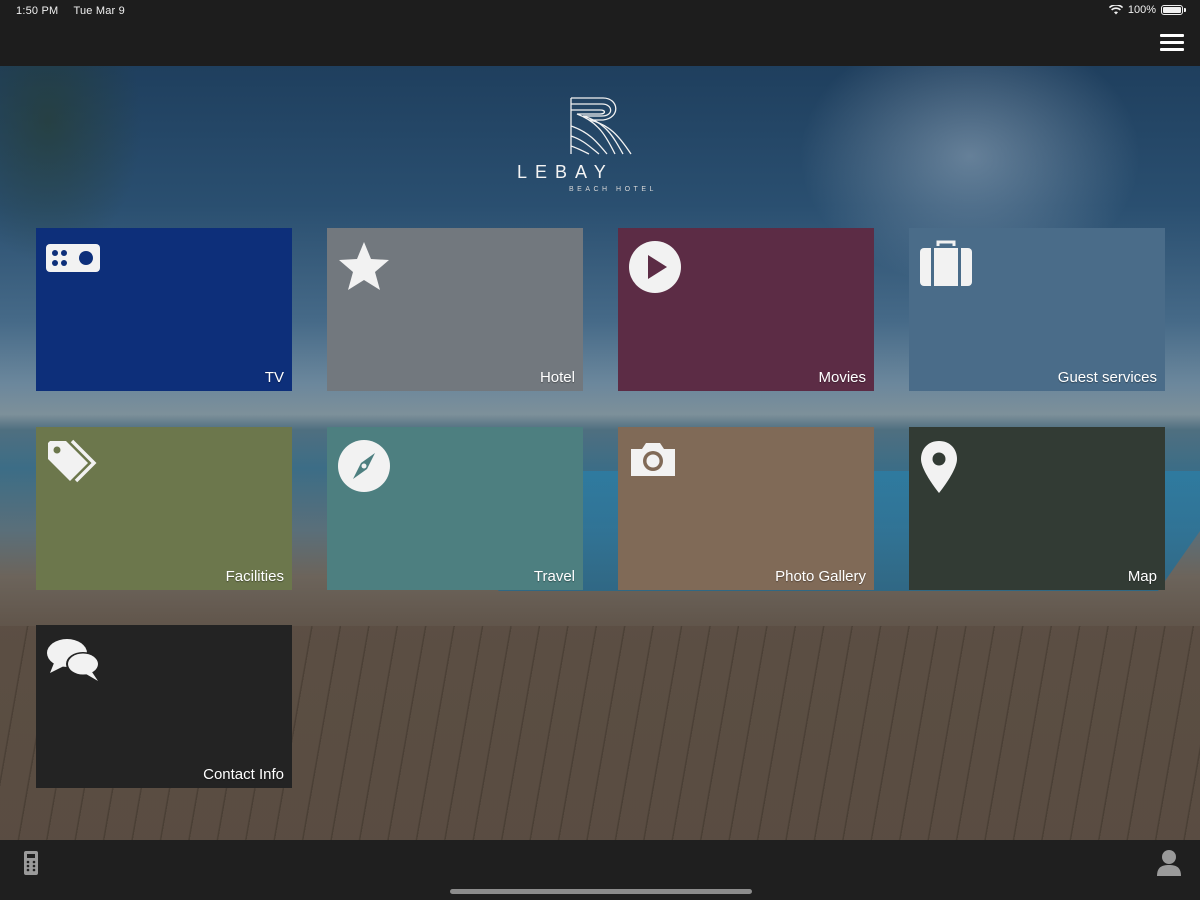  I want to click on briefcase-icon, so click(946, 263).